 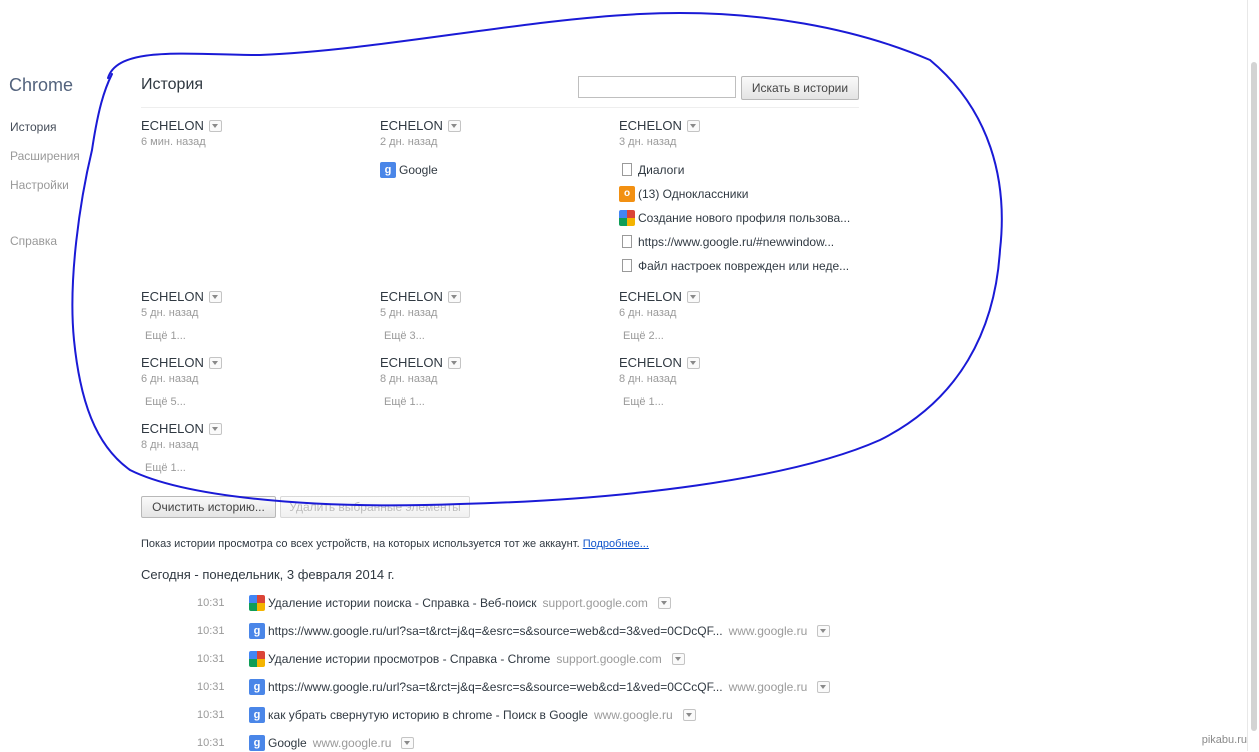 I want to click on watermark: pikabu.ru, so click(x=1224, y=740).